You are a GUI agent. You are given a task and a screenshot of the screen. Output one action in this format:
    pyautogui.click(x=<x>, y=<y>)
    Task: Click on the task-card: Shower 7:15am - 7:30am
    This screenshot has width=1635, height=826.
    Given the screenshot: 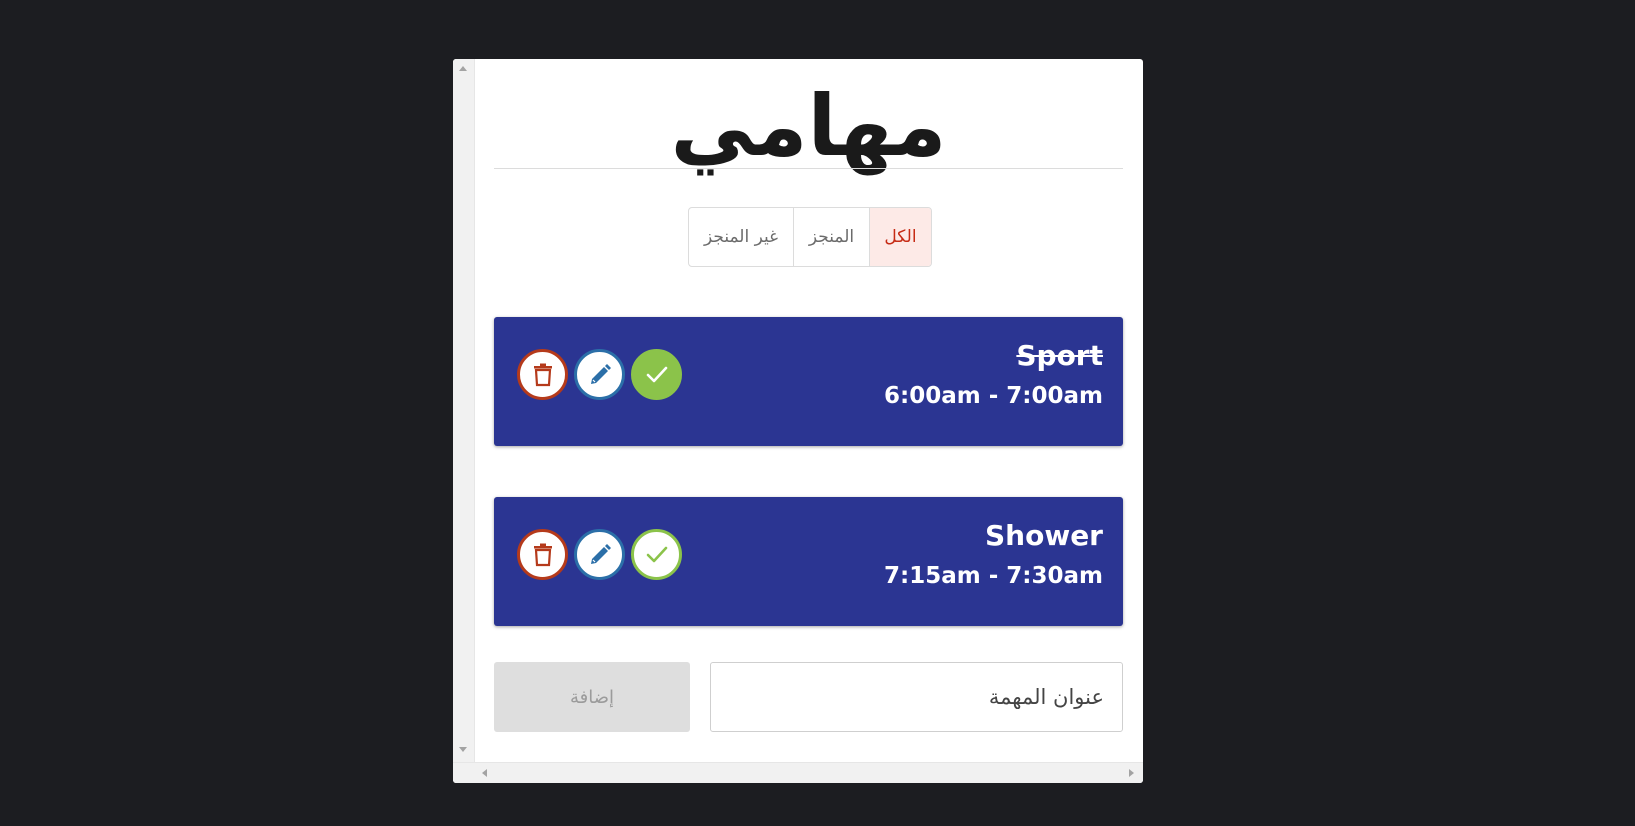 What is the action you would take?
    pyautogui.click(x=808, y=561)
    